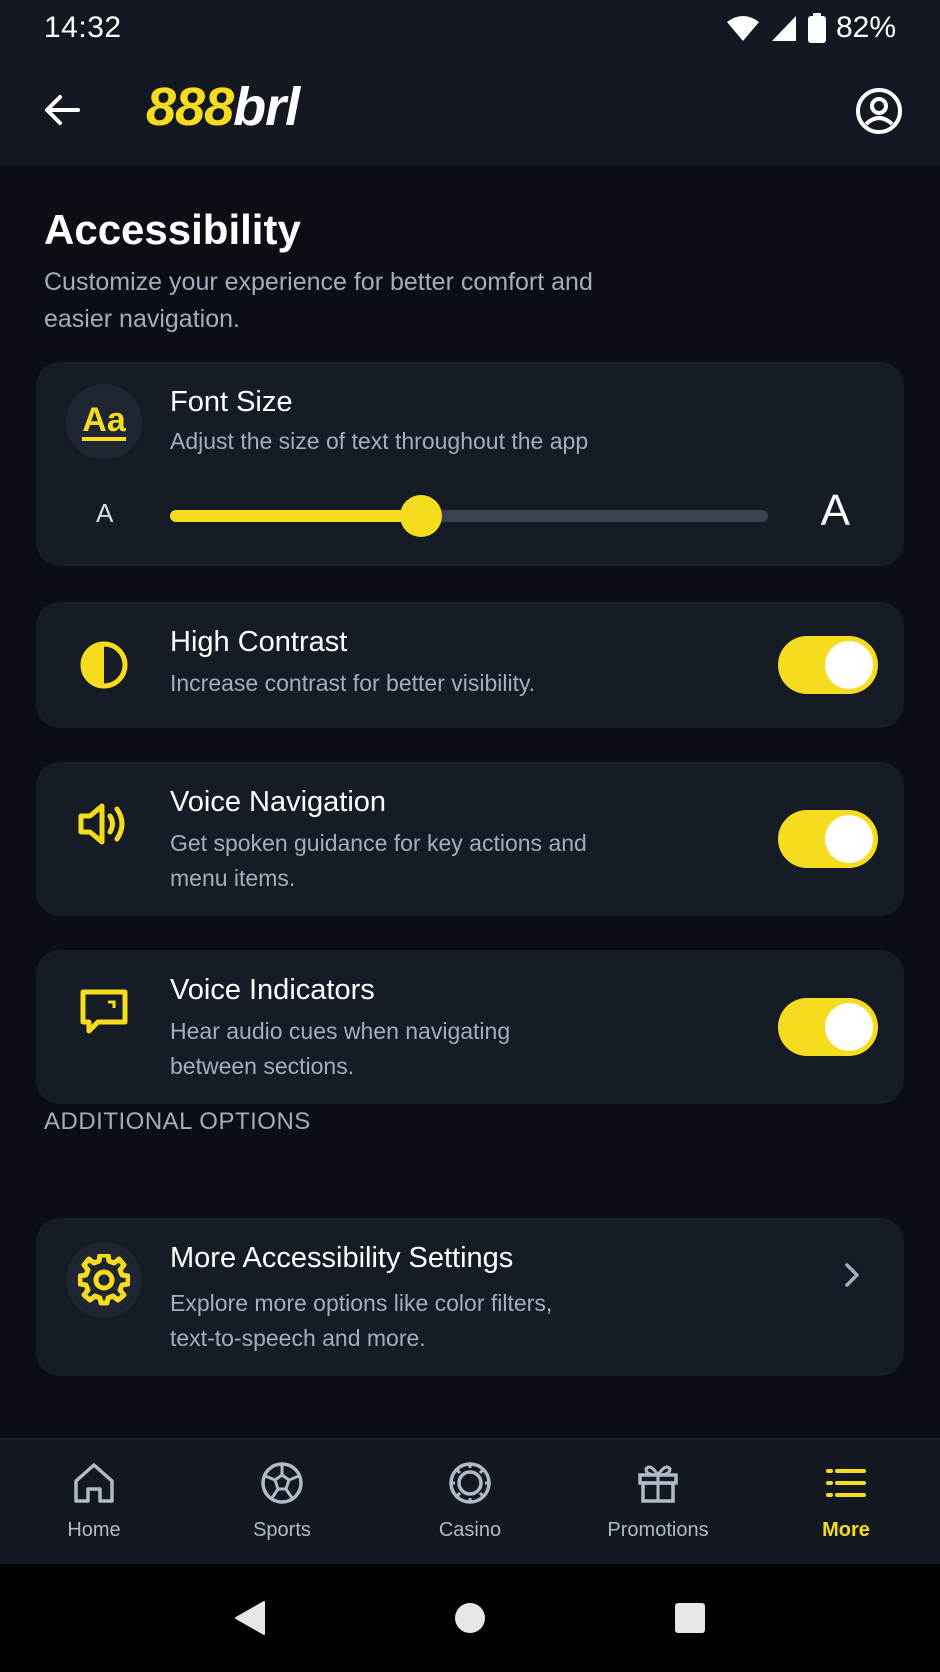  What do you see at coordinates (658, 1530) in the screenshot?
I see `nav-promotions-label: Promotions` at bounding box center [658, 1530].